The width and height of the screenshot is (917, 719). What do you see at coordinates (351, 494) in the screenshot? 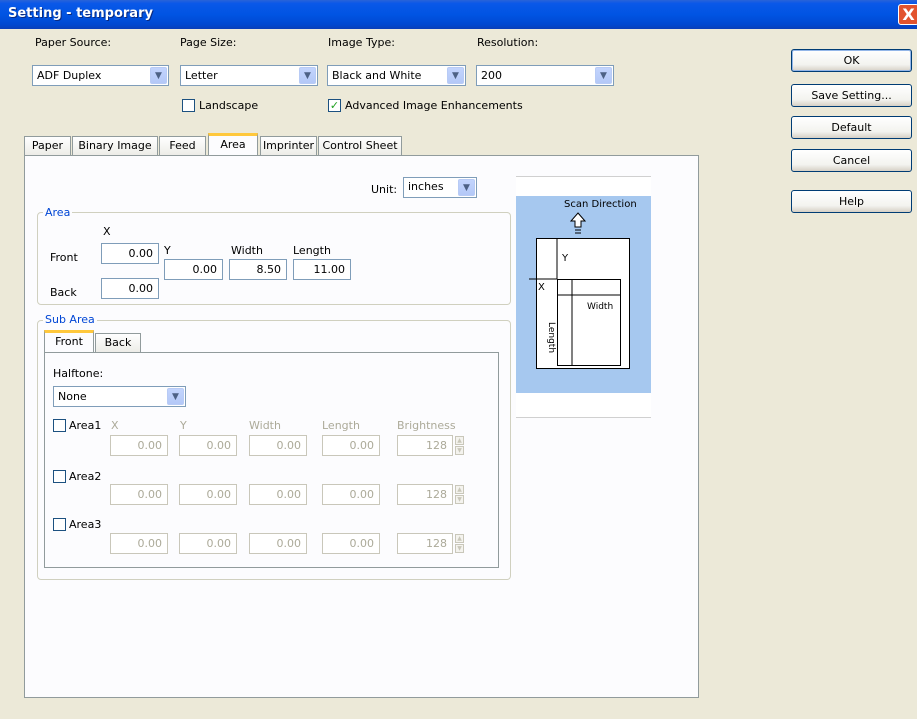
I see `area2-length-input: 0.00` at bounding box center [351, 494].